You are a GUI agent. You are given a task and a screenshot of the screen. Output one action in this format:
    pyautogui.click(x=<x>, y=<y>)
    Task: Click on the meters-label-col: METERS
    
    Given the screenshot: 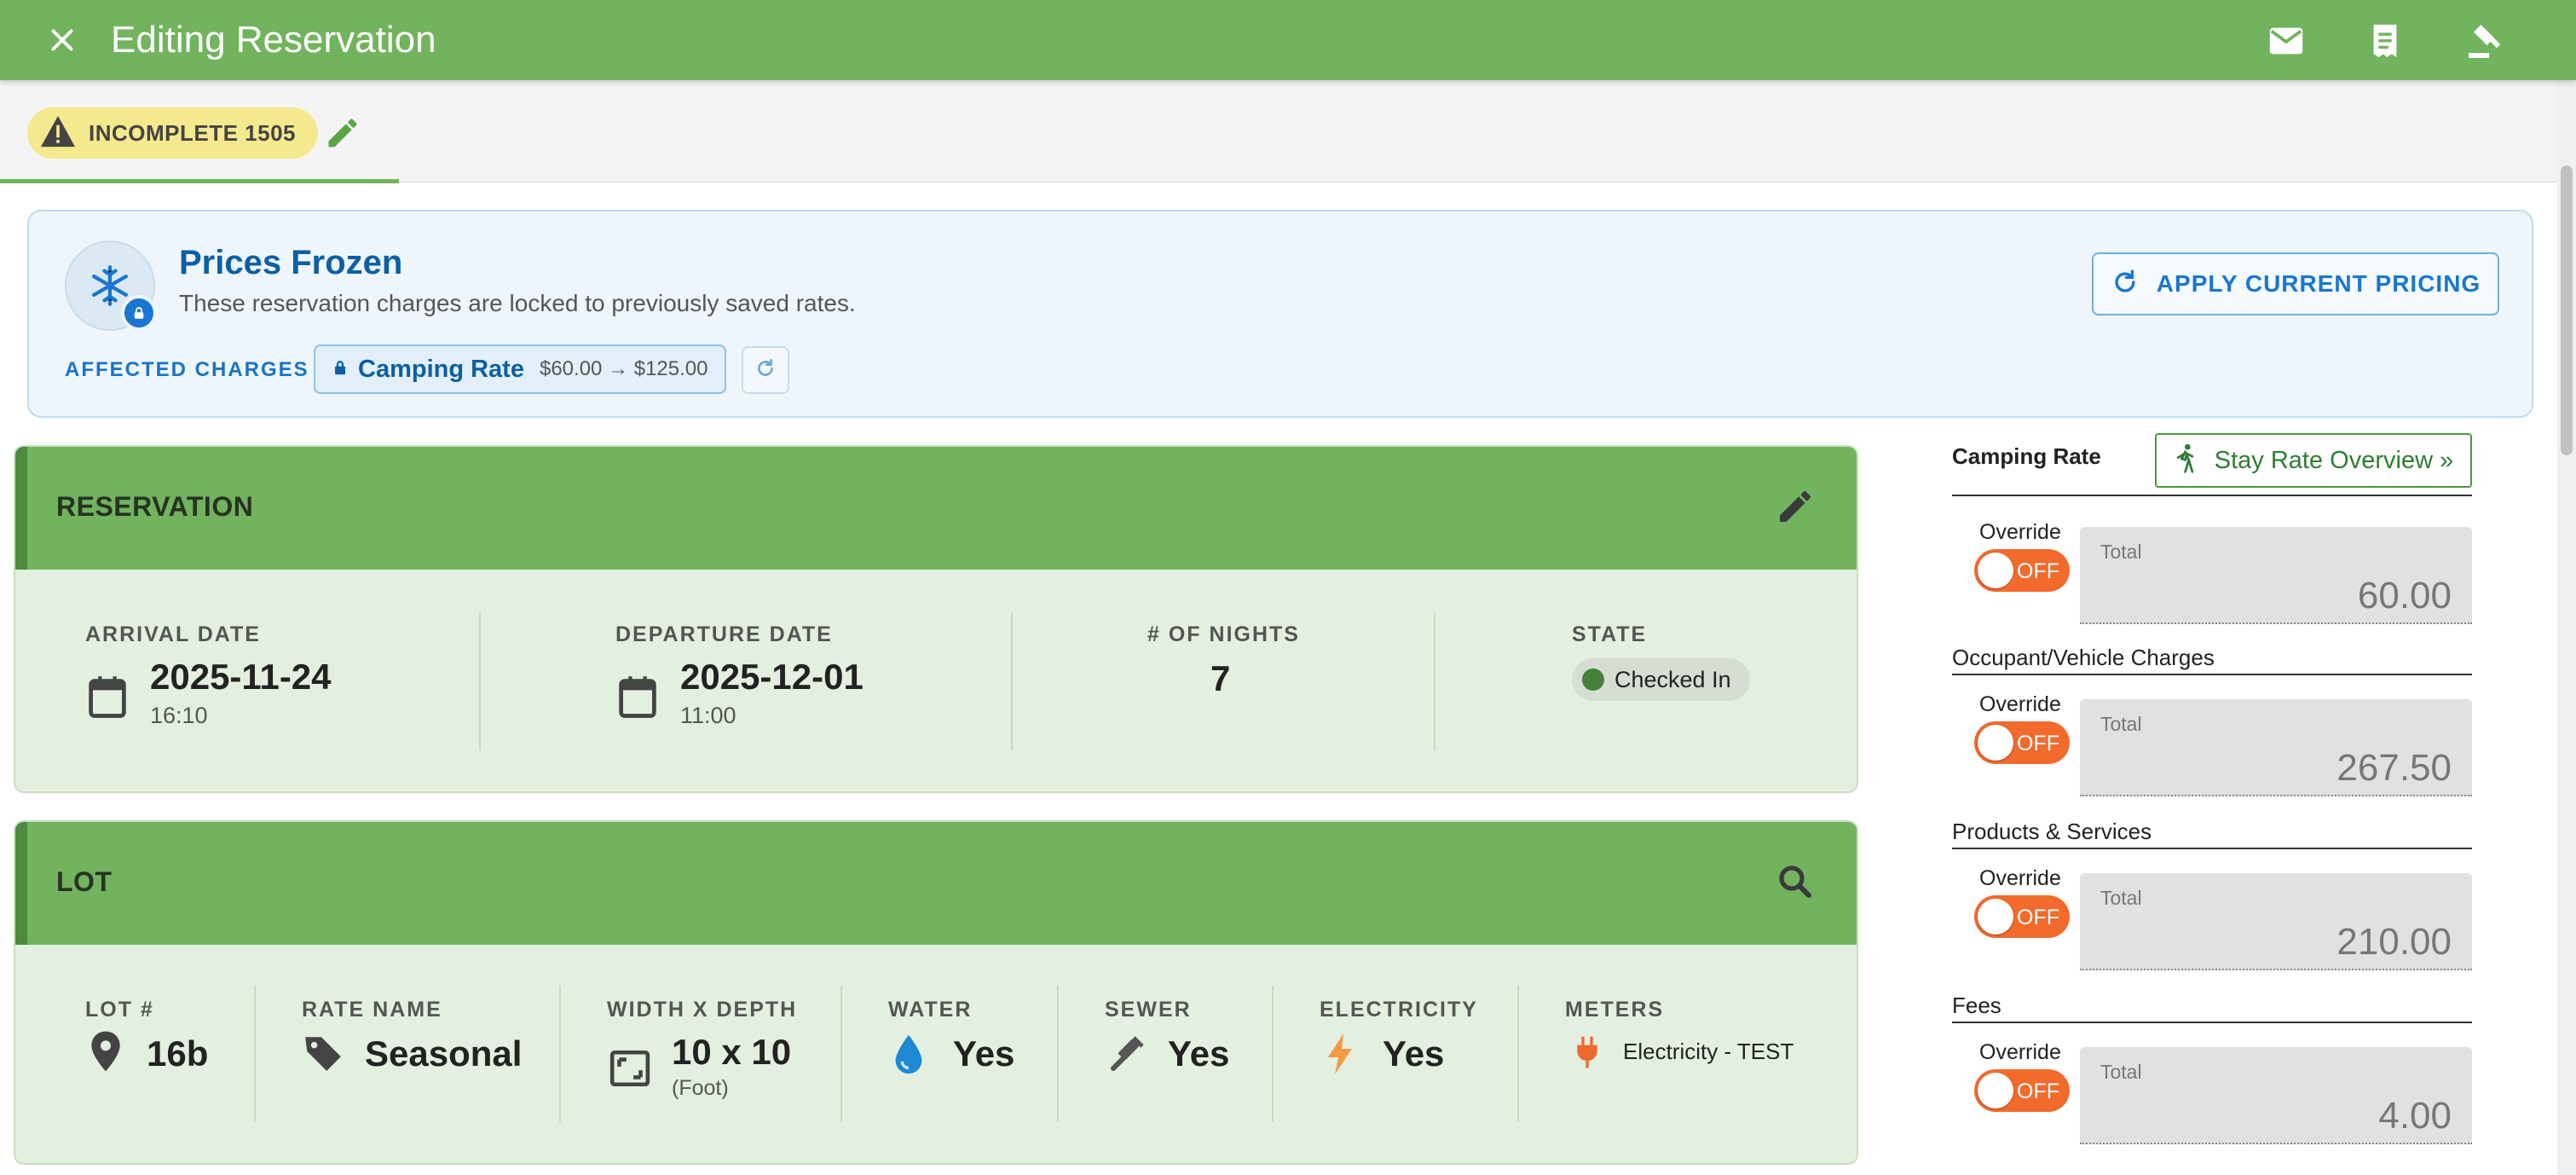 What is the action you would take?
    pyautogui.click(x=1614, y=1010)
    